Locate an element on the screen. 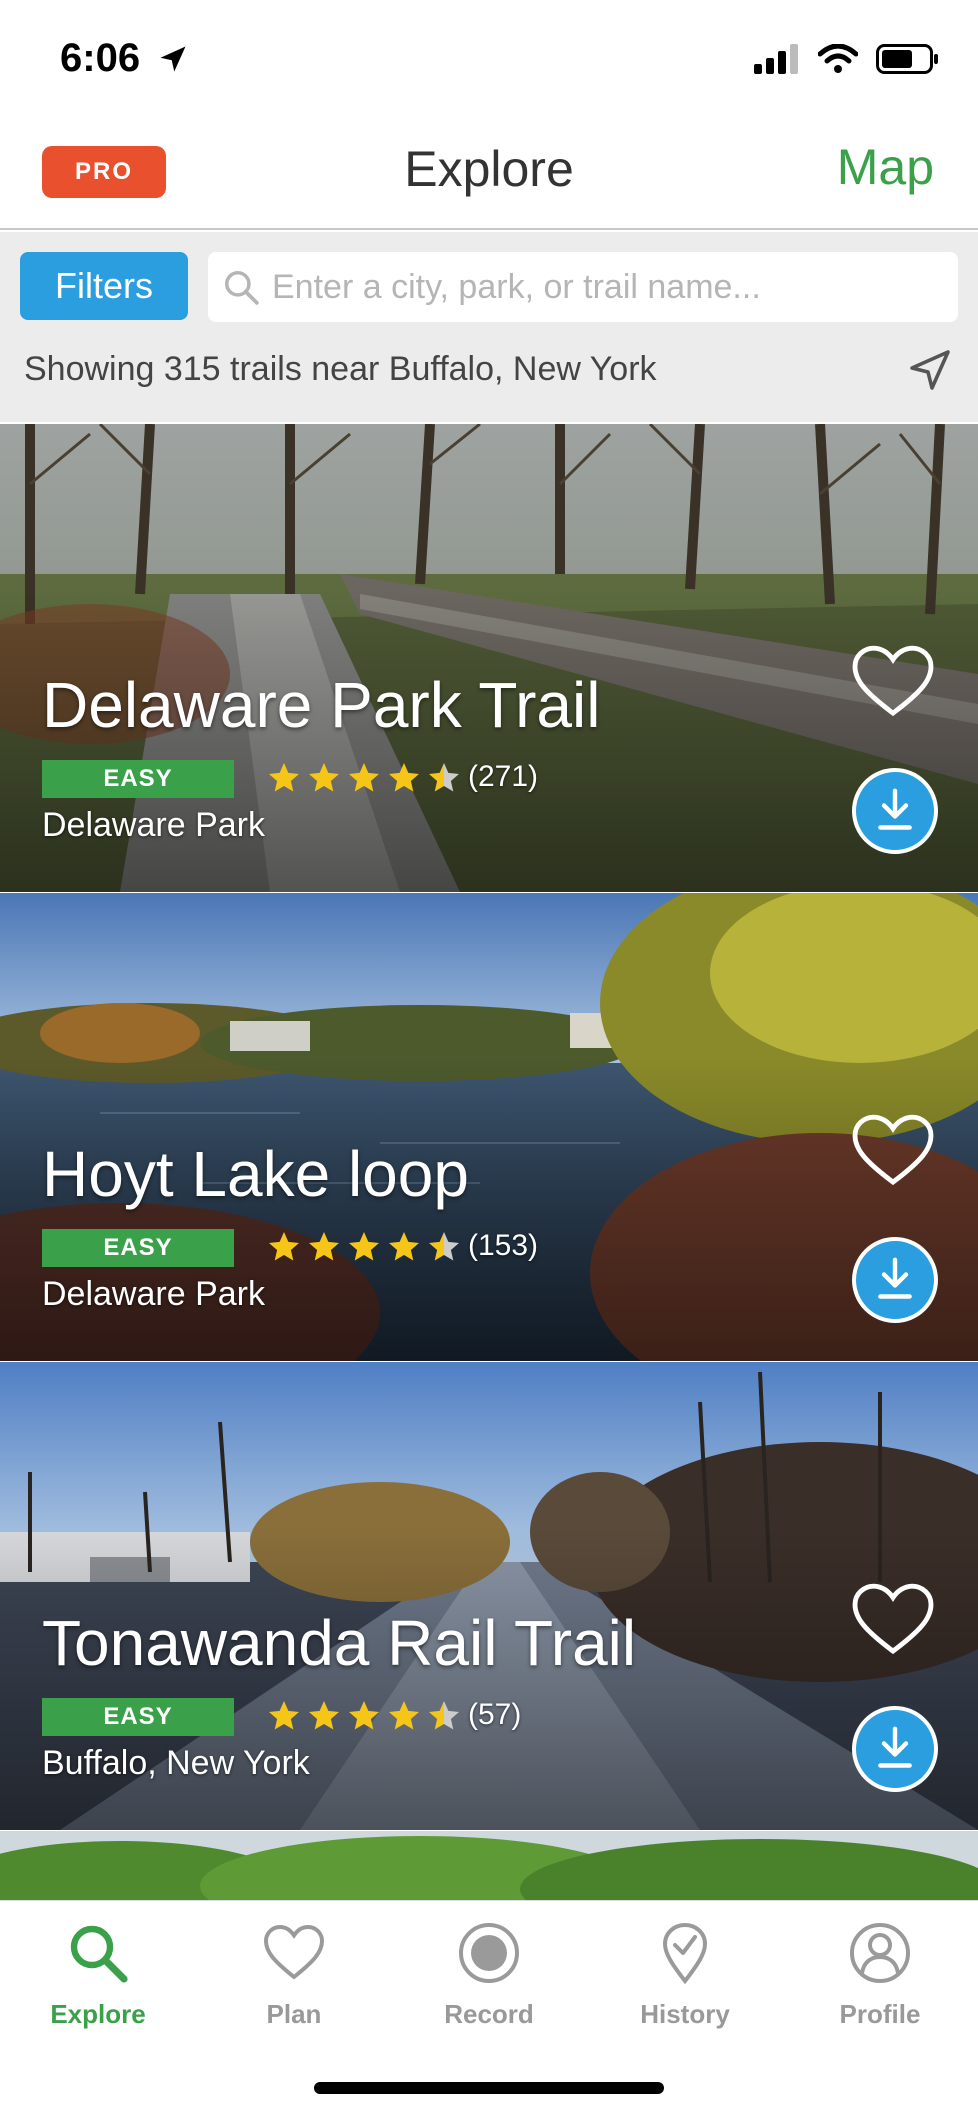 This screenshot has height=2118, width=978. tab-plan: Plan is located at coordinates (294, 1975).